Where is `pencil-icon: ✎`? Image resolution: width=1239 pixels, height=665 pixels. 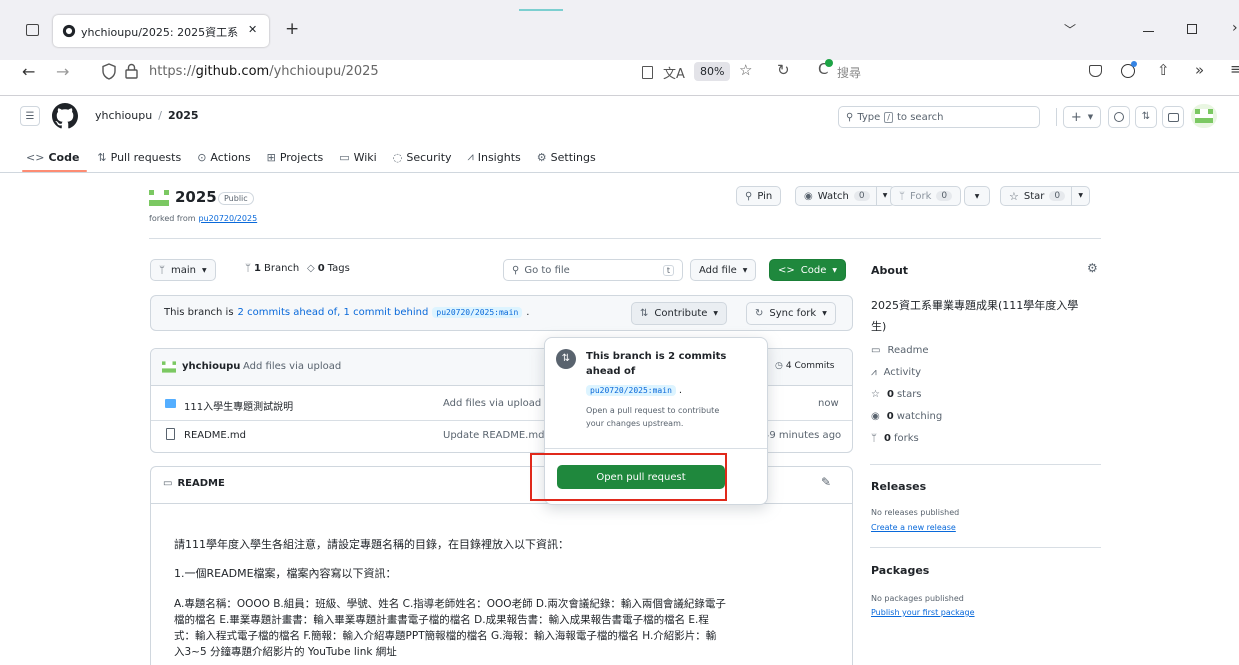
pencil-icon: ✎ is located at coordinates (826, 482).